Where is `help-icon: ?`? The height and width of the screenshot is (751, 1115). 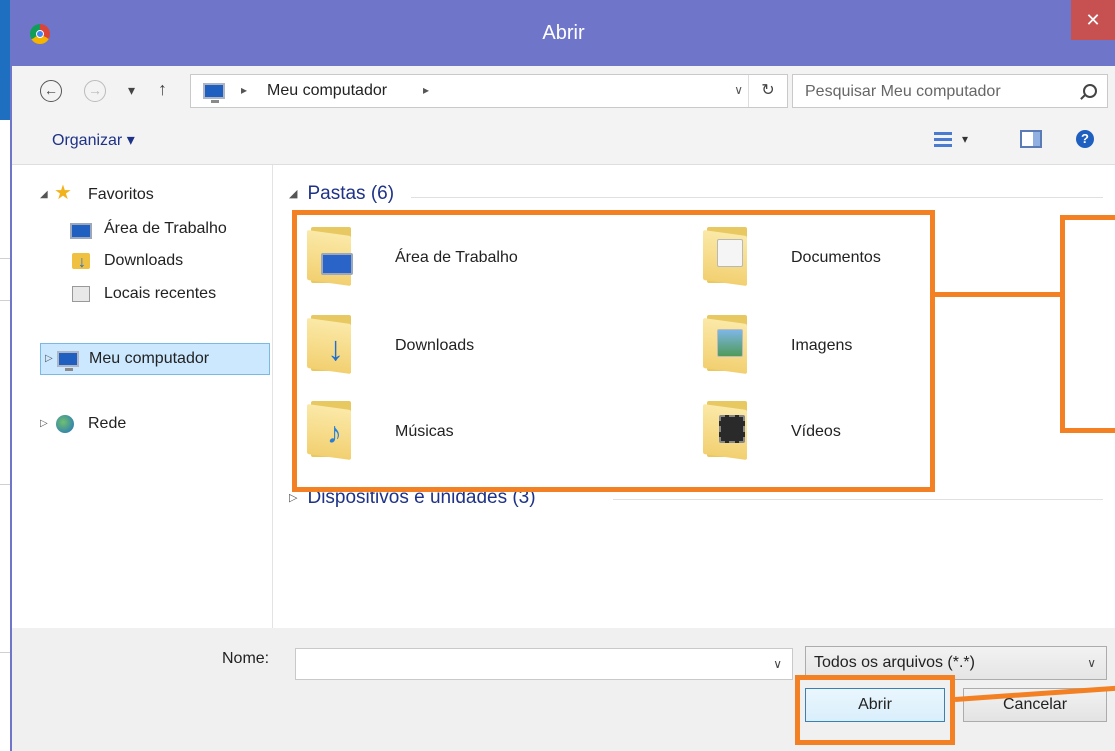 help-icon: ? is located at coordinates (1085, 139).